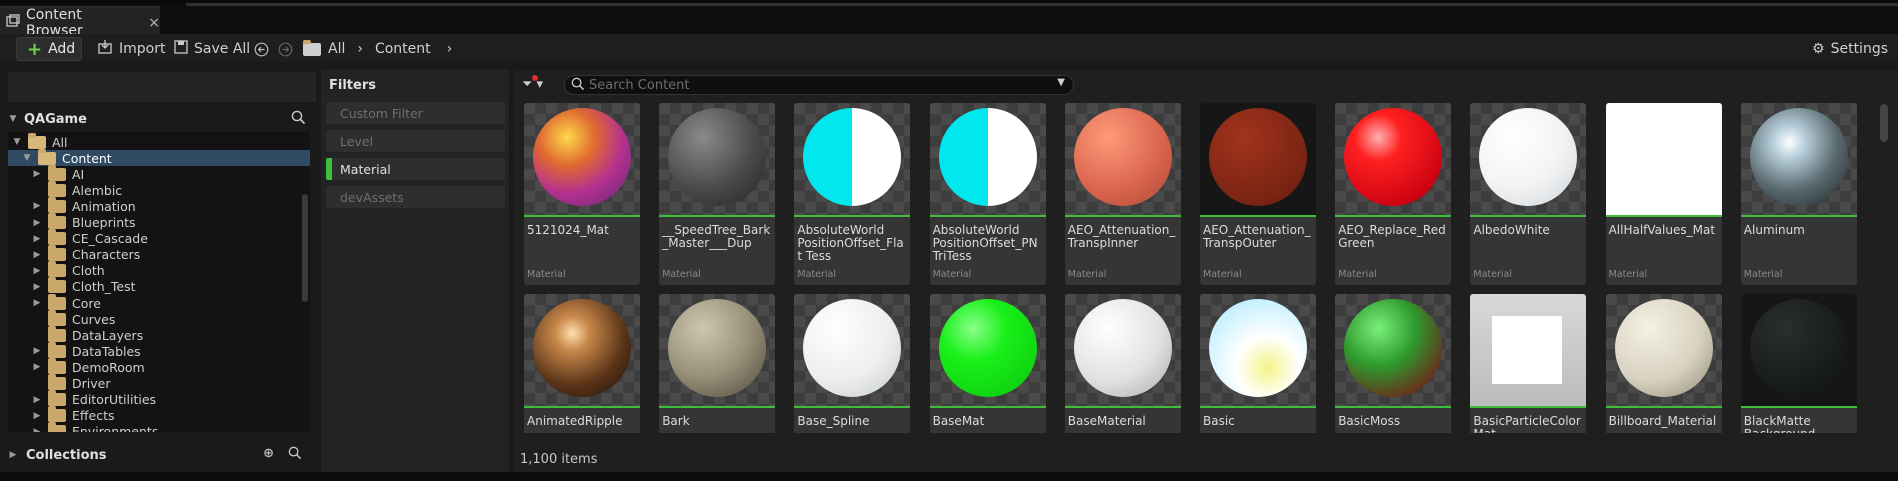 The height and width of the screenshot is (481, 1898). I want to click on asset-tile: BaseMatMaterial, so click(987, 363).